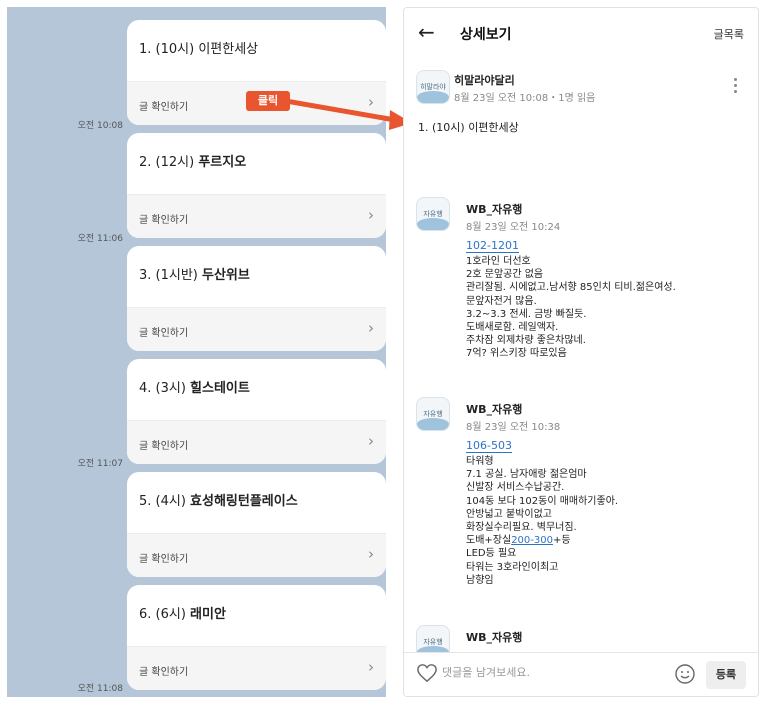  Describe the element at coordinates (513, 427) in the screenshot. I see `comment-meta: 8월 23일 오전 10:38` at that location.